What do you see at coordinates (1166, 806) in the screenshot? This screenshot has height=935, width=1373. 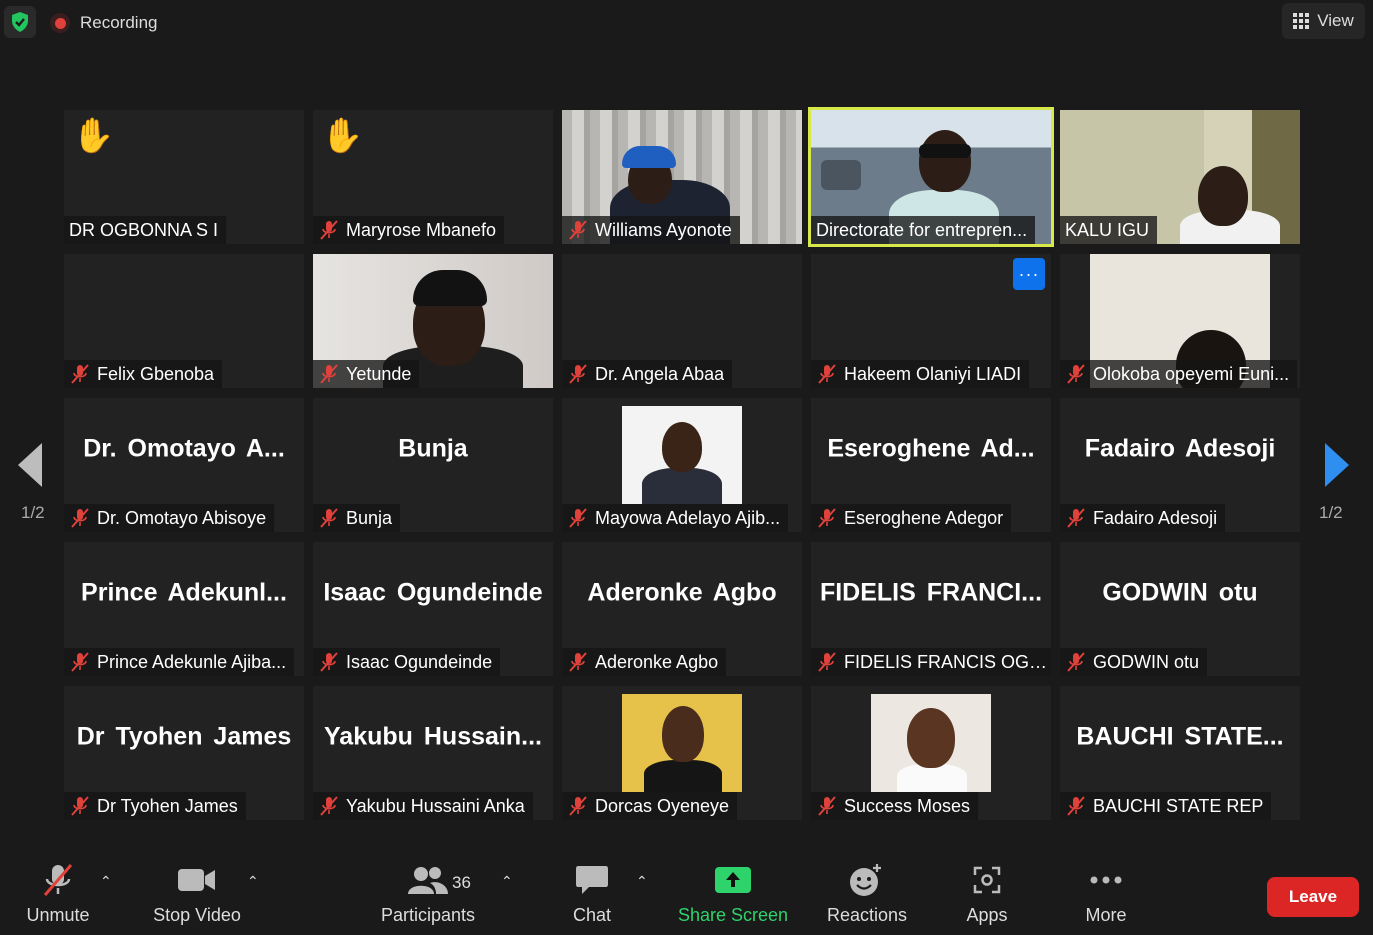 I see `participant-name-label: BAUCHI STATE REP` at bounding box center [1166, 806].